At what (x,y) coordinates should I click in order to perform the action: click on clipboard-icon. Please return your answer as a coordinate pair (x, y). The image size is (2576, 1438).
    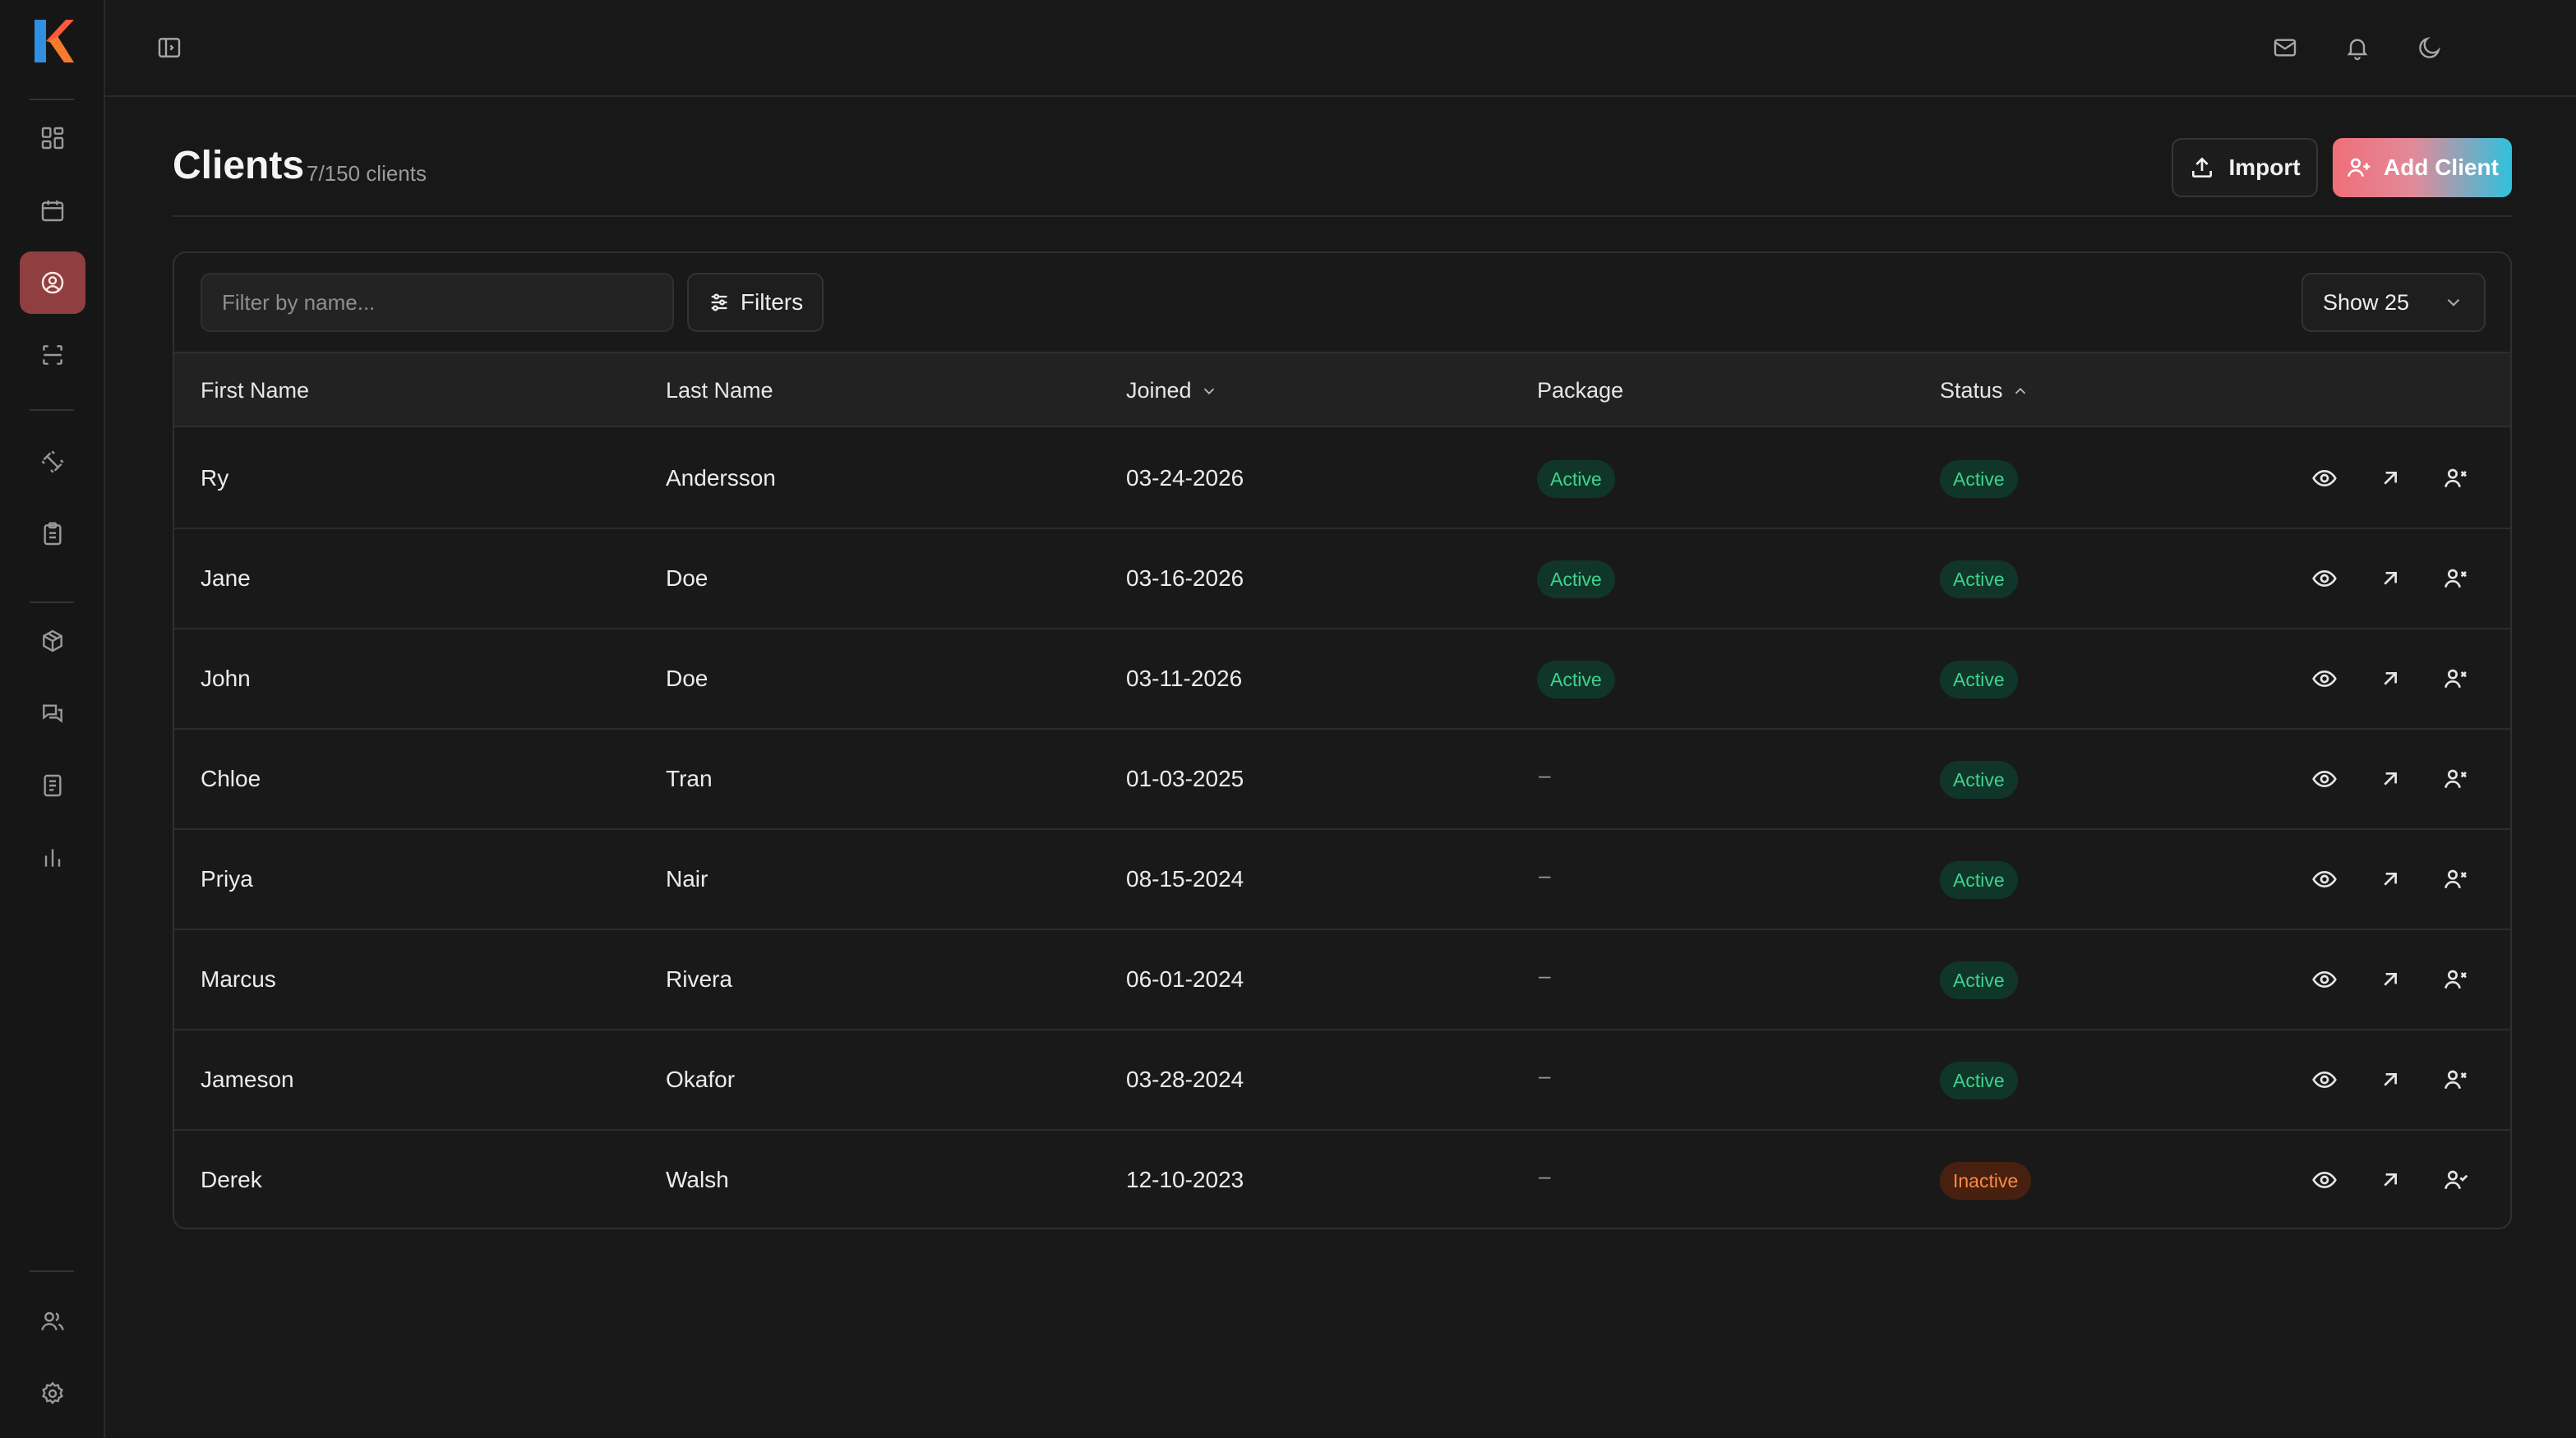
    Looking at the image, I should click on (53, 534).